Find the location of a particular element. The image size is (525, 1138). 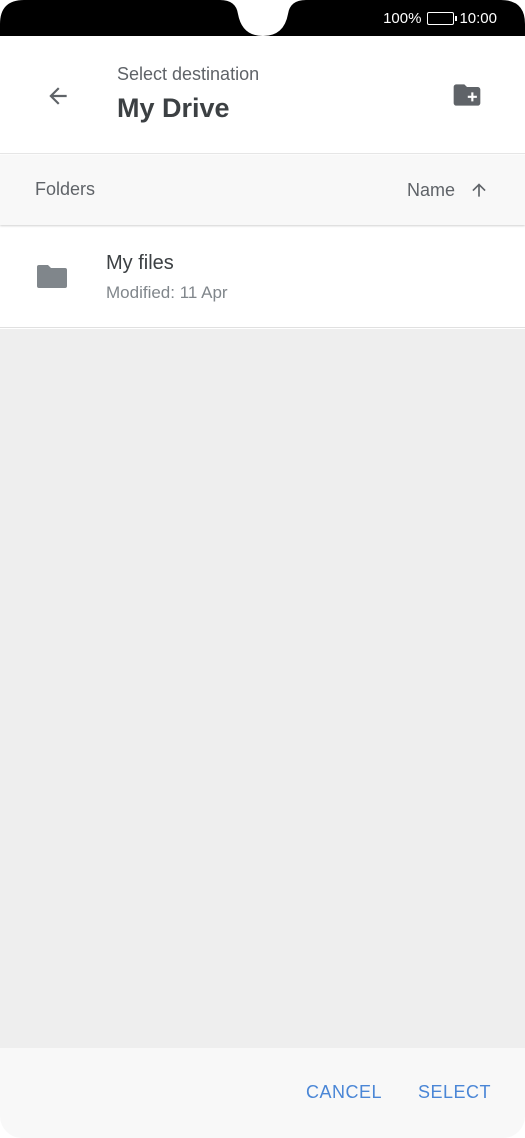

status-indicators: 100% 10:00 is located at coordinates (440, 18).